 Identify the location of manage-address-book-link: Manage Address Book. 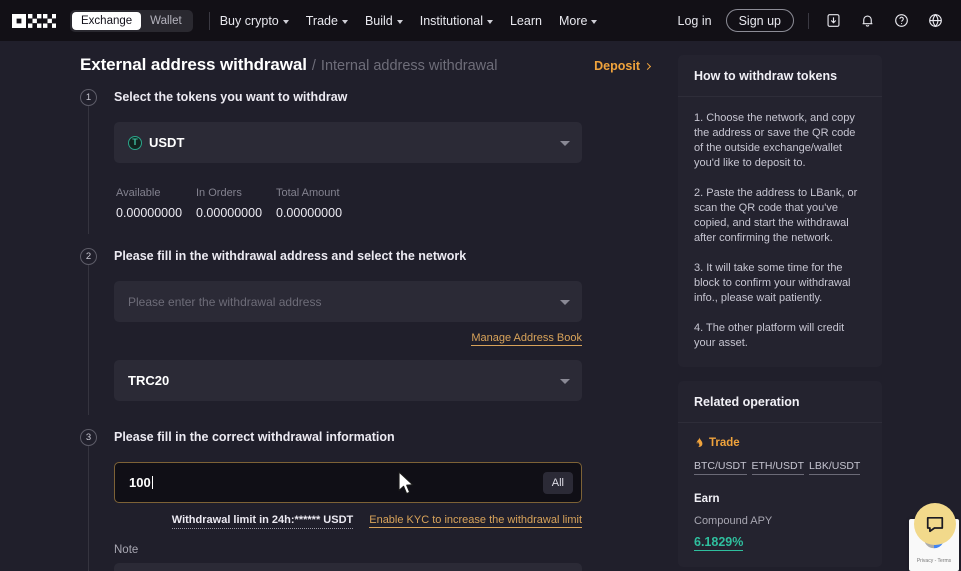
(526, 339).